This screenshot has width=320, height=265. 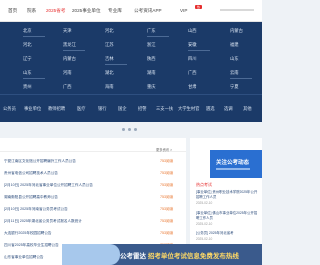 What do you see at coordinates (151, 59) in the screenshot?
I see `region-link: 陕西` at bounding box center [151, 59].